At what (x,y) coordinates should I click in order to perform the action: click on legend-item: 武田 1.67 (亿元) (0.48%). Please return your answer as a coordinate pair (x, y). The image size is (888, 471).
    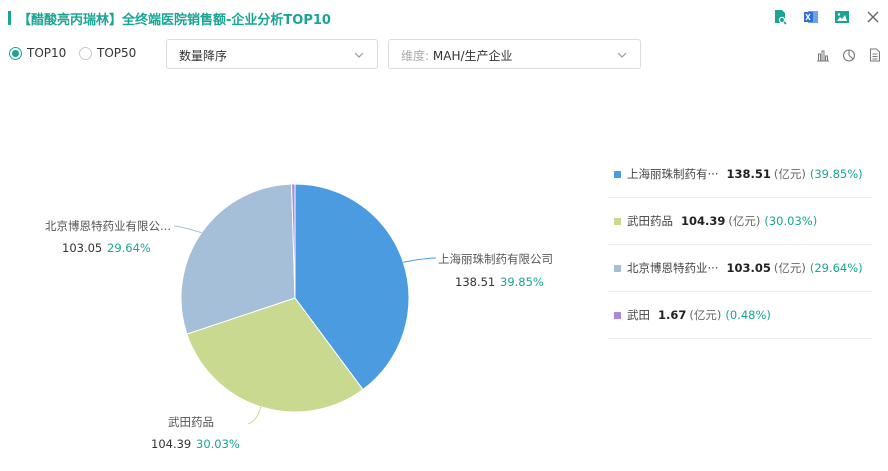
    Looking at the image, I should click on (740, 315).